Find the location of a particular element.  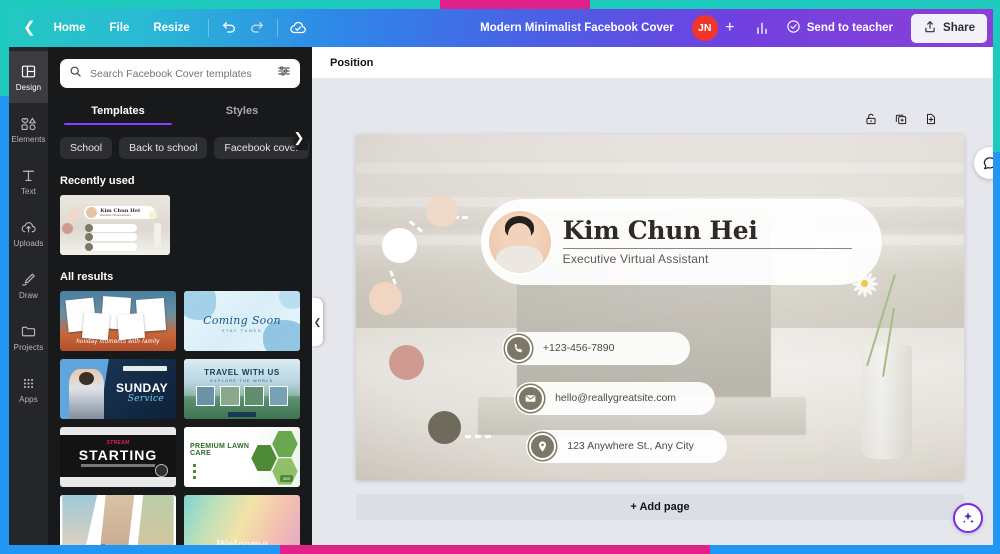

undo-icon is located at coordinates (229, 28).